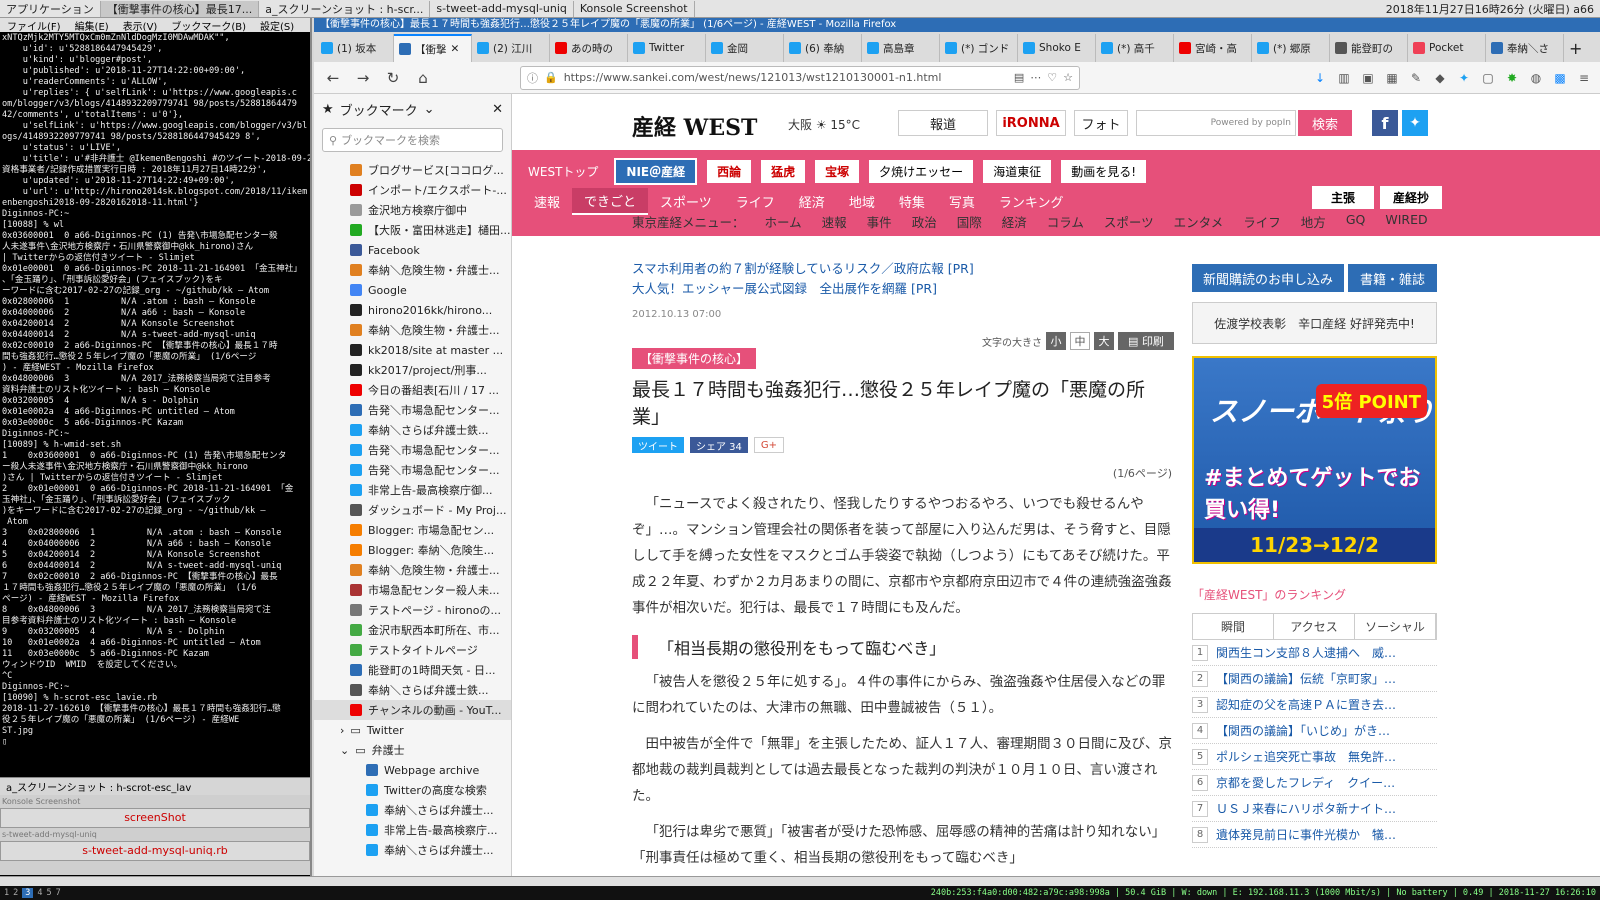 Image resolution: width=1600 pixels, height=900 pixels. Describe the element at coordinates (834, 221) in the screenshot. I see `tokyo-menu-link: 速報` at that location.